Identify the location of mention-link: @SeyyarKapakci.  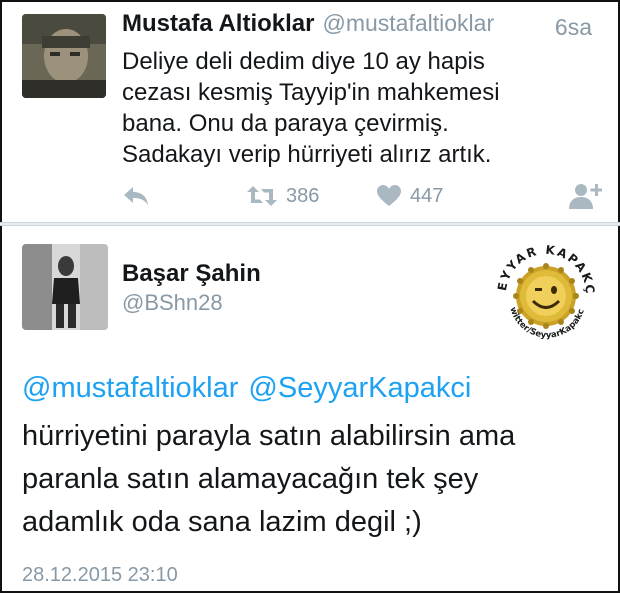
(359, 388).